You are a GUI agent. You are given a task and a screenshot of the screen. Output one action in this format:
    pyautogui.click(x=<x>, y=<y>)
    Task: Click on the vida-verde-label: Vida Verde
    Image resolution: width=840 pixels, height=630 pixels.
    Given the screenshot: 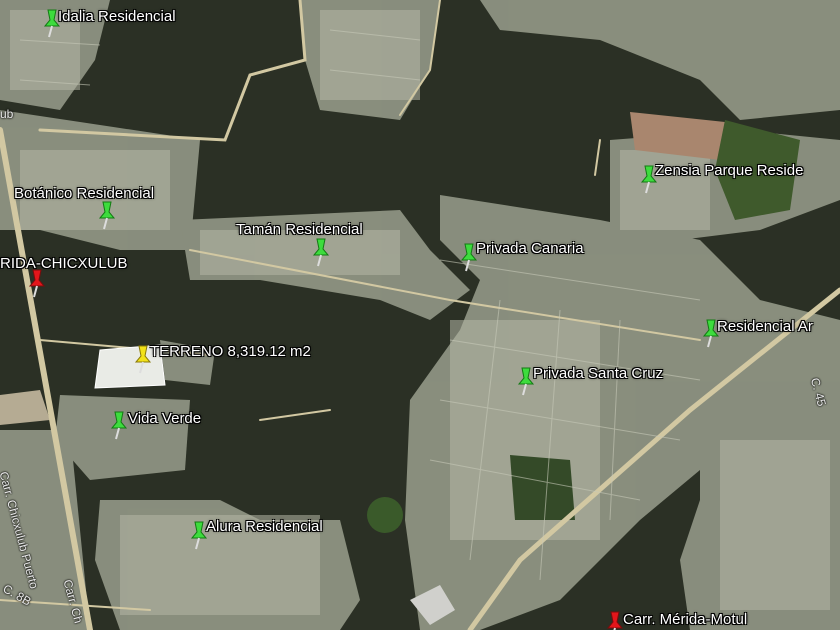 What is the action you would take?
    pyautogui.click(x=165, y=418)
    